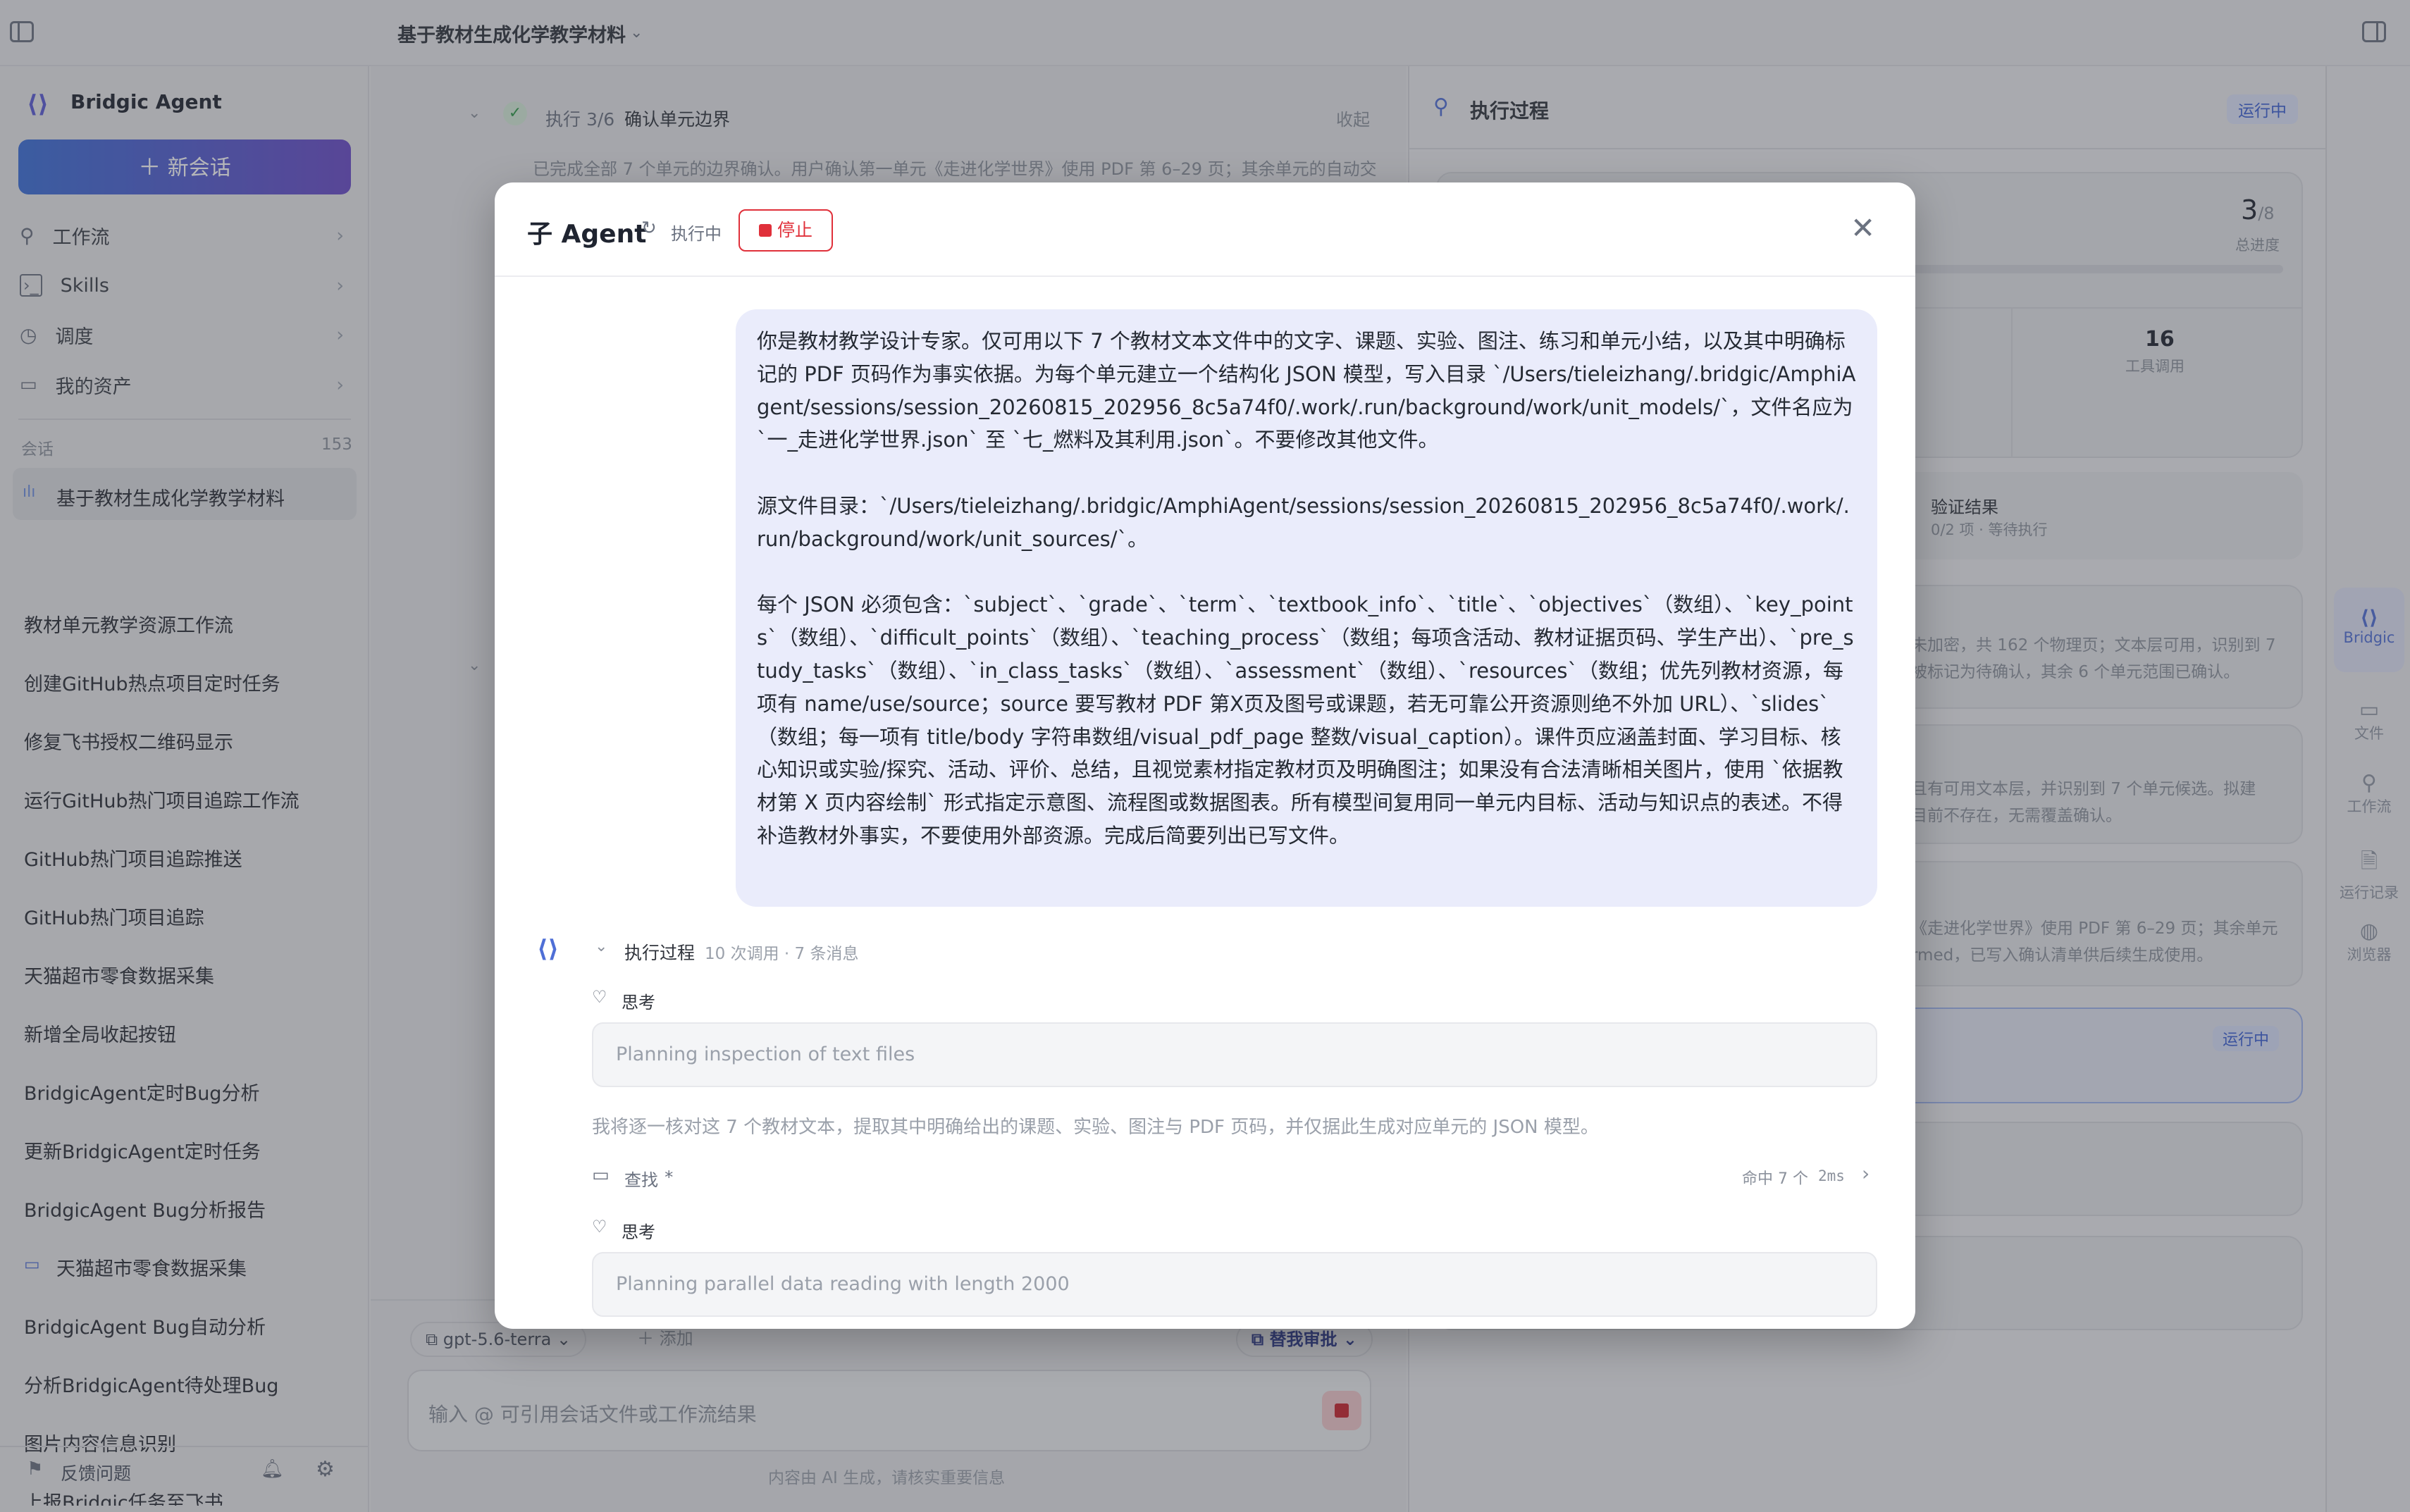 Image resolution: width=2410 pixels, height=1512 pixels. I want to click on process-meta: 10 次调用 · 7 条消息, so click(782, 954).